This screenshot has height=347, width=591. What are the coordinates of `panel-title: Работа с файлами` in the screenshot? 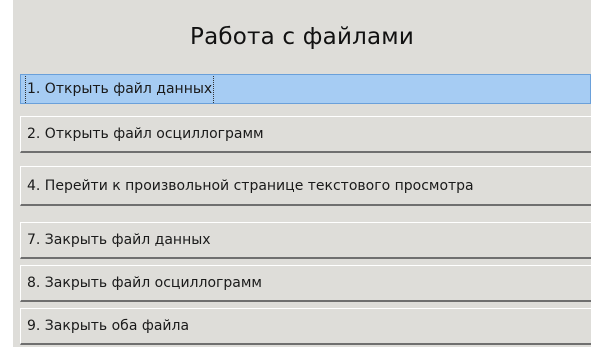 It's located at (302, 37).